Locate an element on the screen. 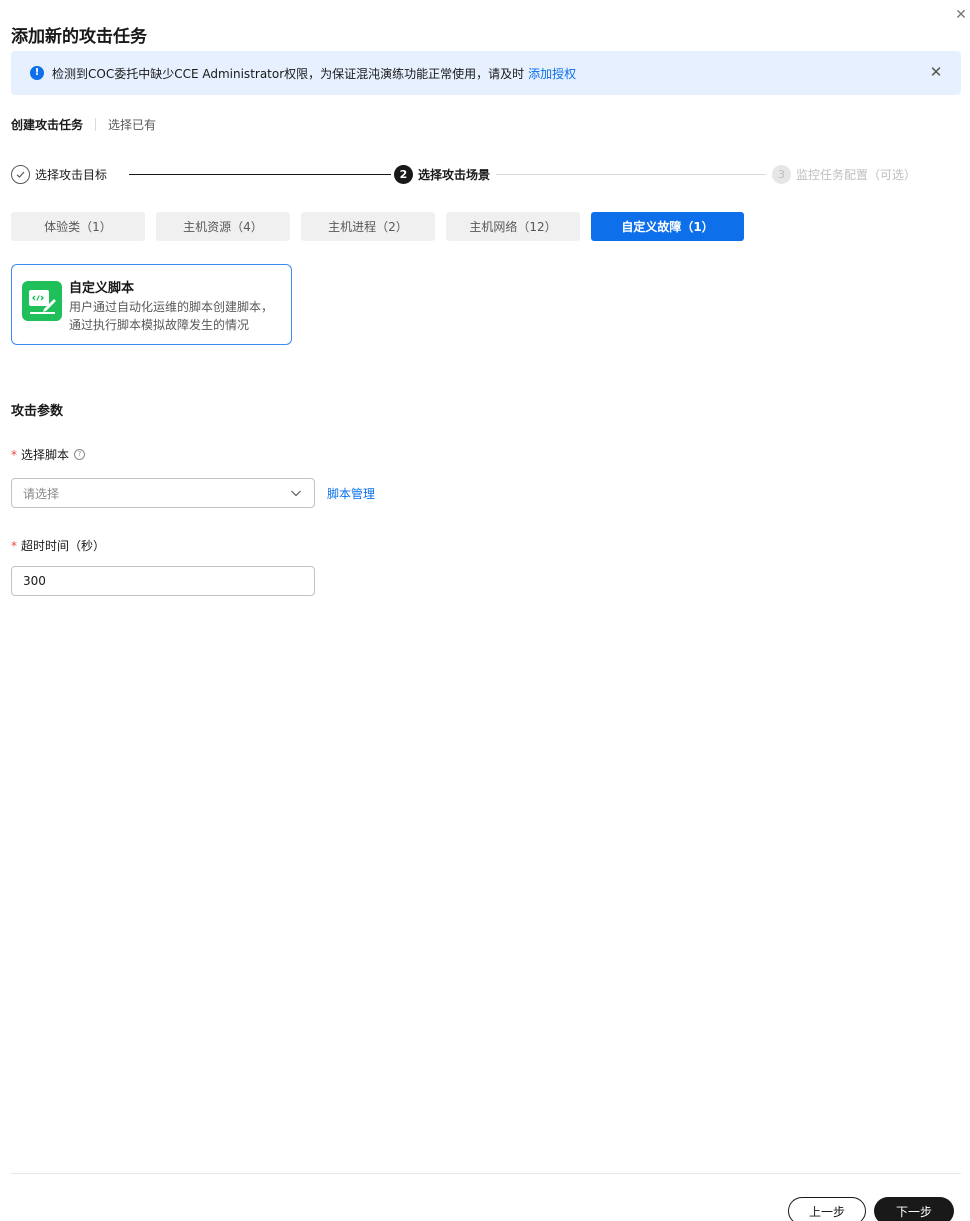  dialog-title: 添加新的攻击任务 is located at coordinates (79, 37).